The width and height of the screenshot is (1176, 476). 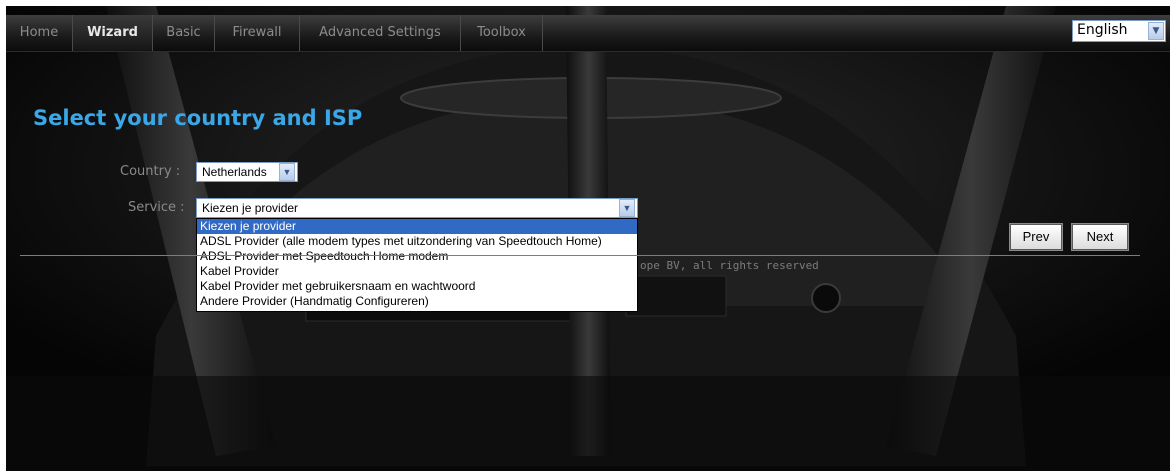 I want to click on service-option: ADSL Provider met Speedtouch Home modem, so click(x=417, y=256).